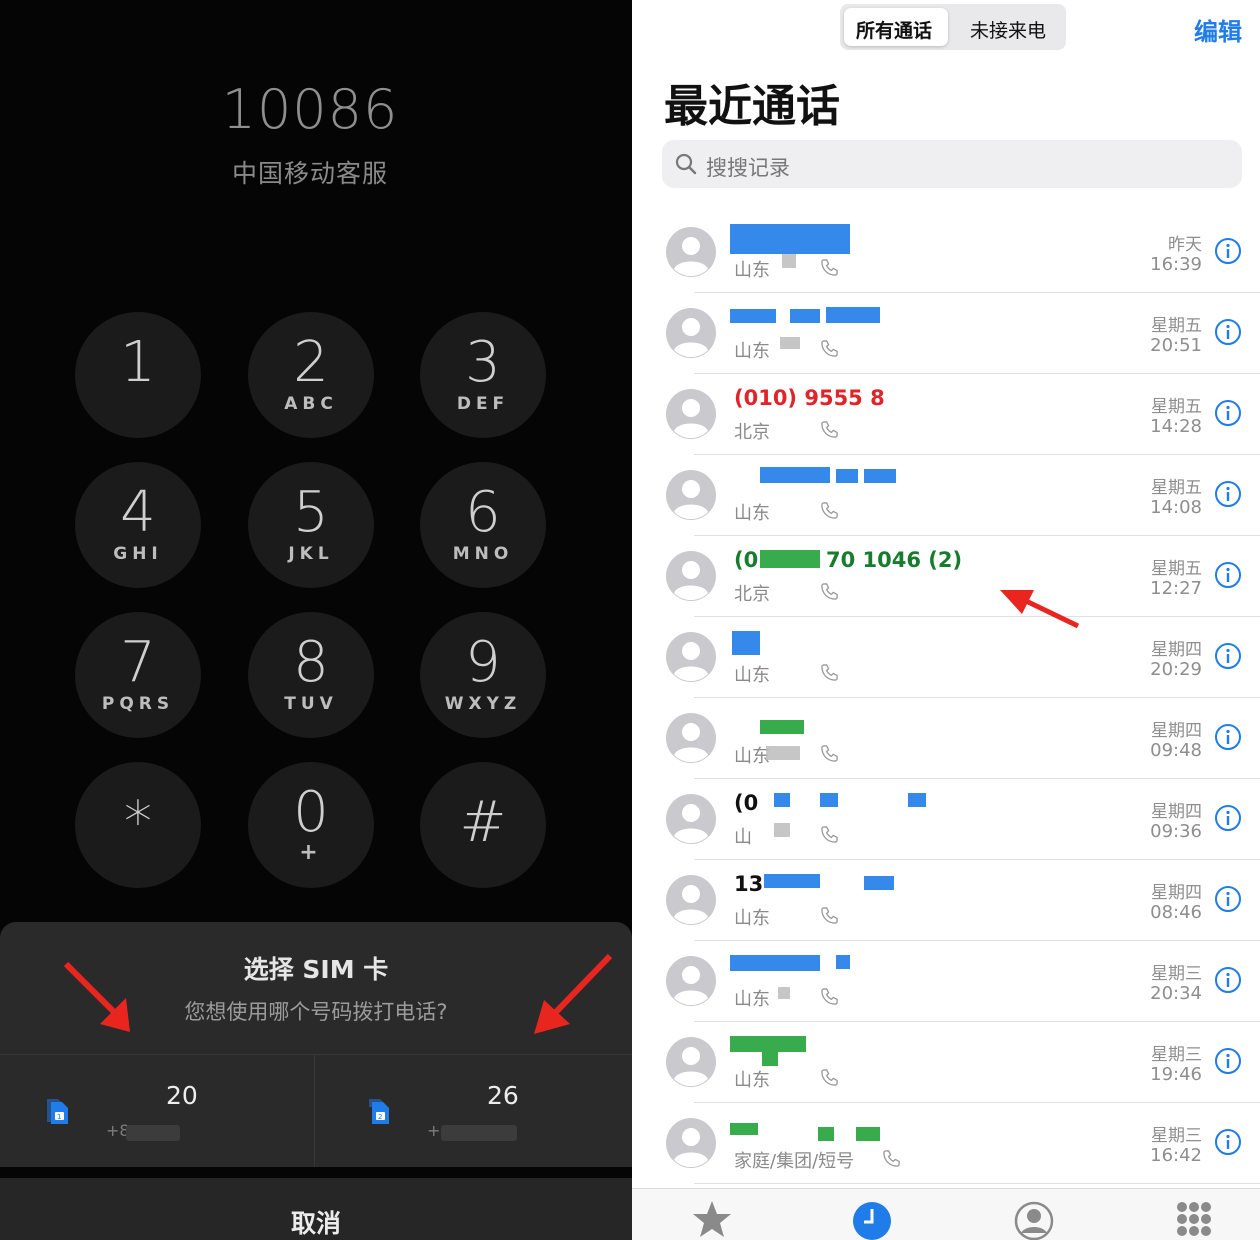 The width and height of the screenshot is (1260, 1240). What do you see at coordinates (483, 525) in the screenshot?
I see `key-6: 6 MNO` at bounding box center [483, 525].